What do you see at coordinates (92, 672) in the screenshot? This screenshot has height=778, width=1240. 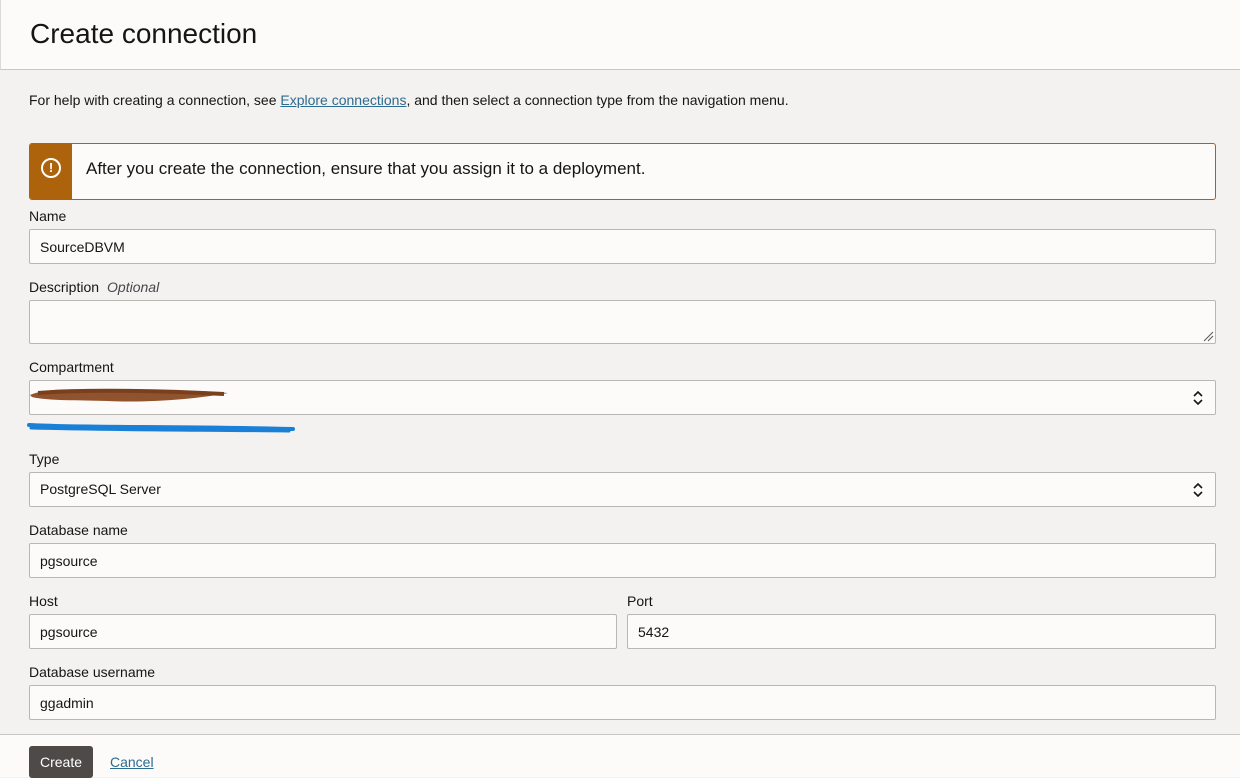 I see `database-username-label: Database username` at bounding box center [92, 672].